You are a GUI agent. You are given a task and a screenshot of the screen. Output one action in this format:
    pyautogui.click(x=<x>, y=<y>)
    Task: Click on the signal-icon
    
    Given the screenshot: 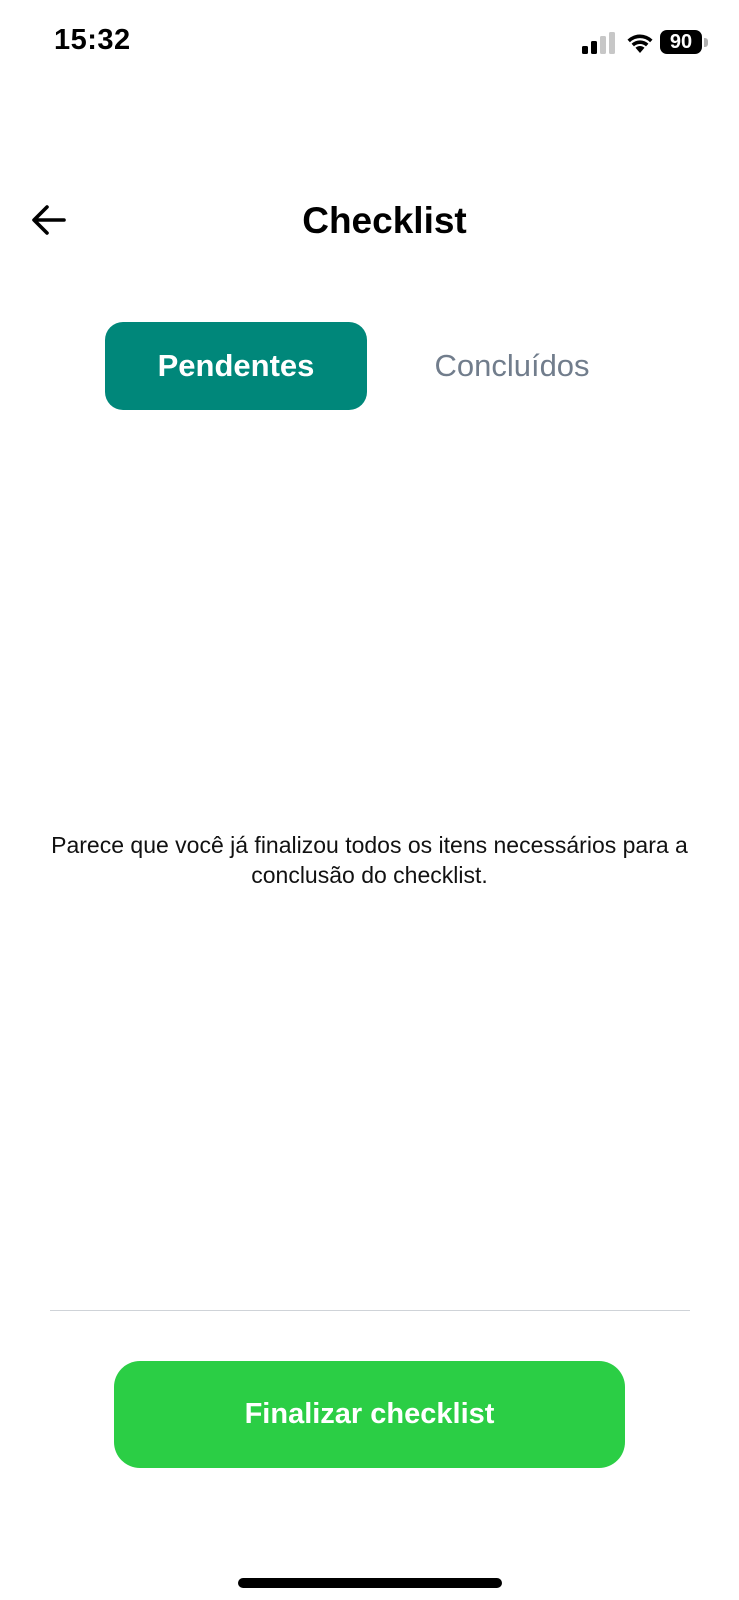 What is the action you would take?
    pyautogui.click(x=598, y=43)
    